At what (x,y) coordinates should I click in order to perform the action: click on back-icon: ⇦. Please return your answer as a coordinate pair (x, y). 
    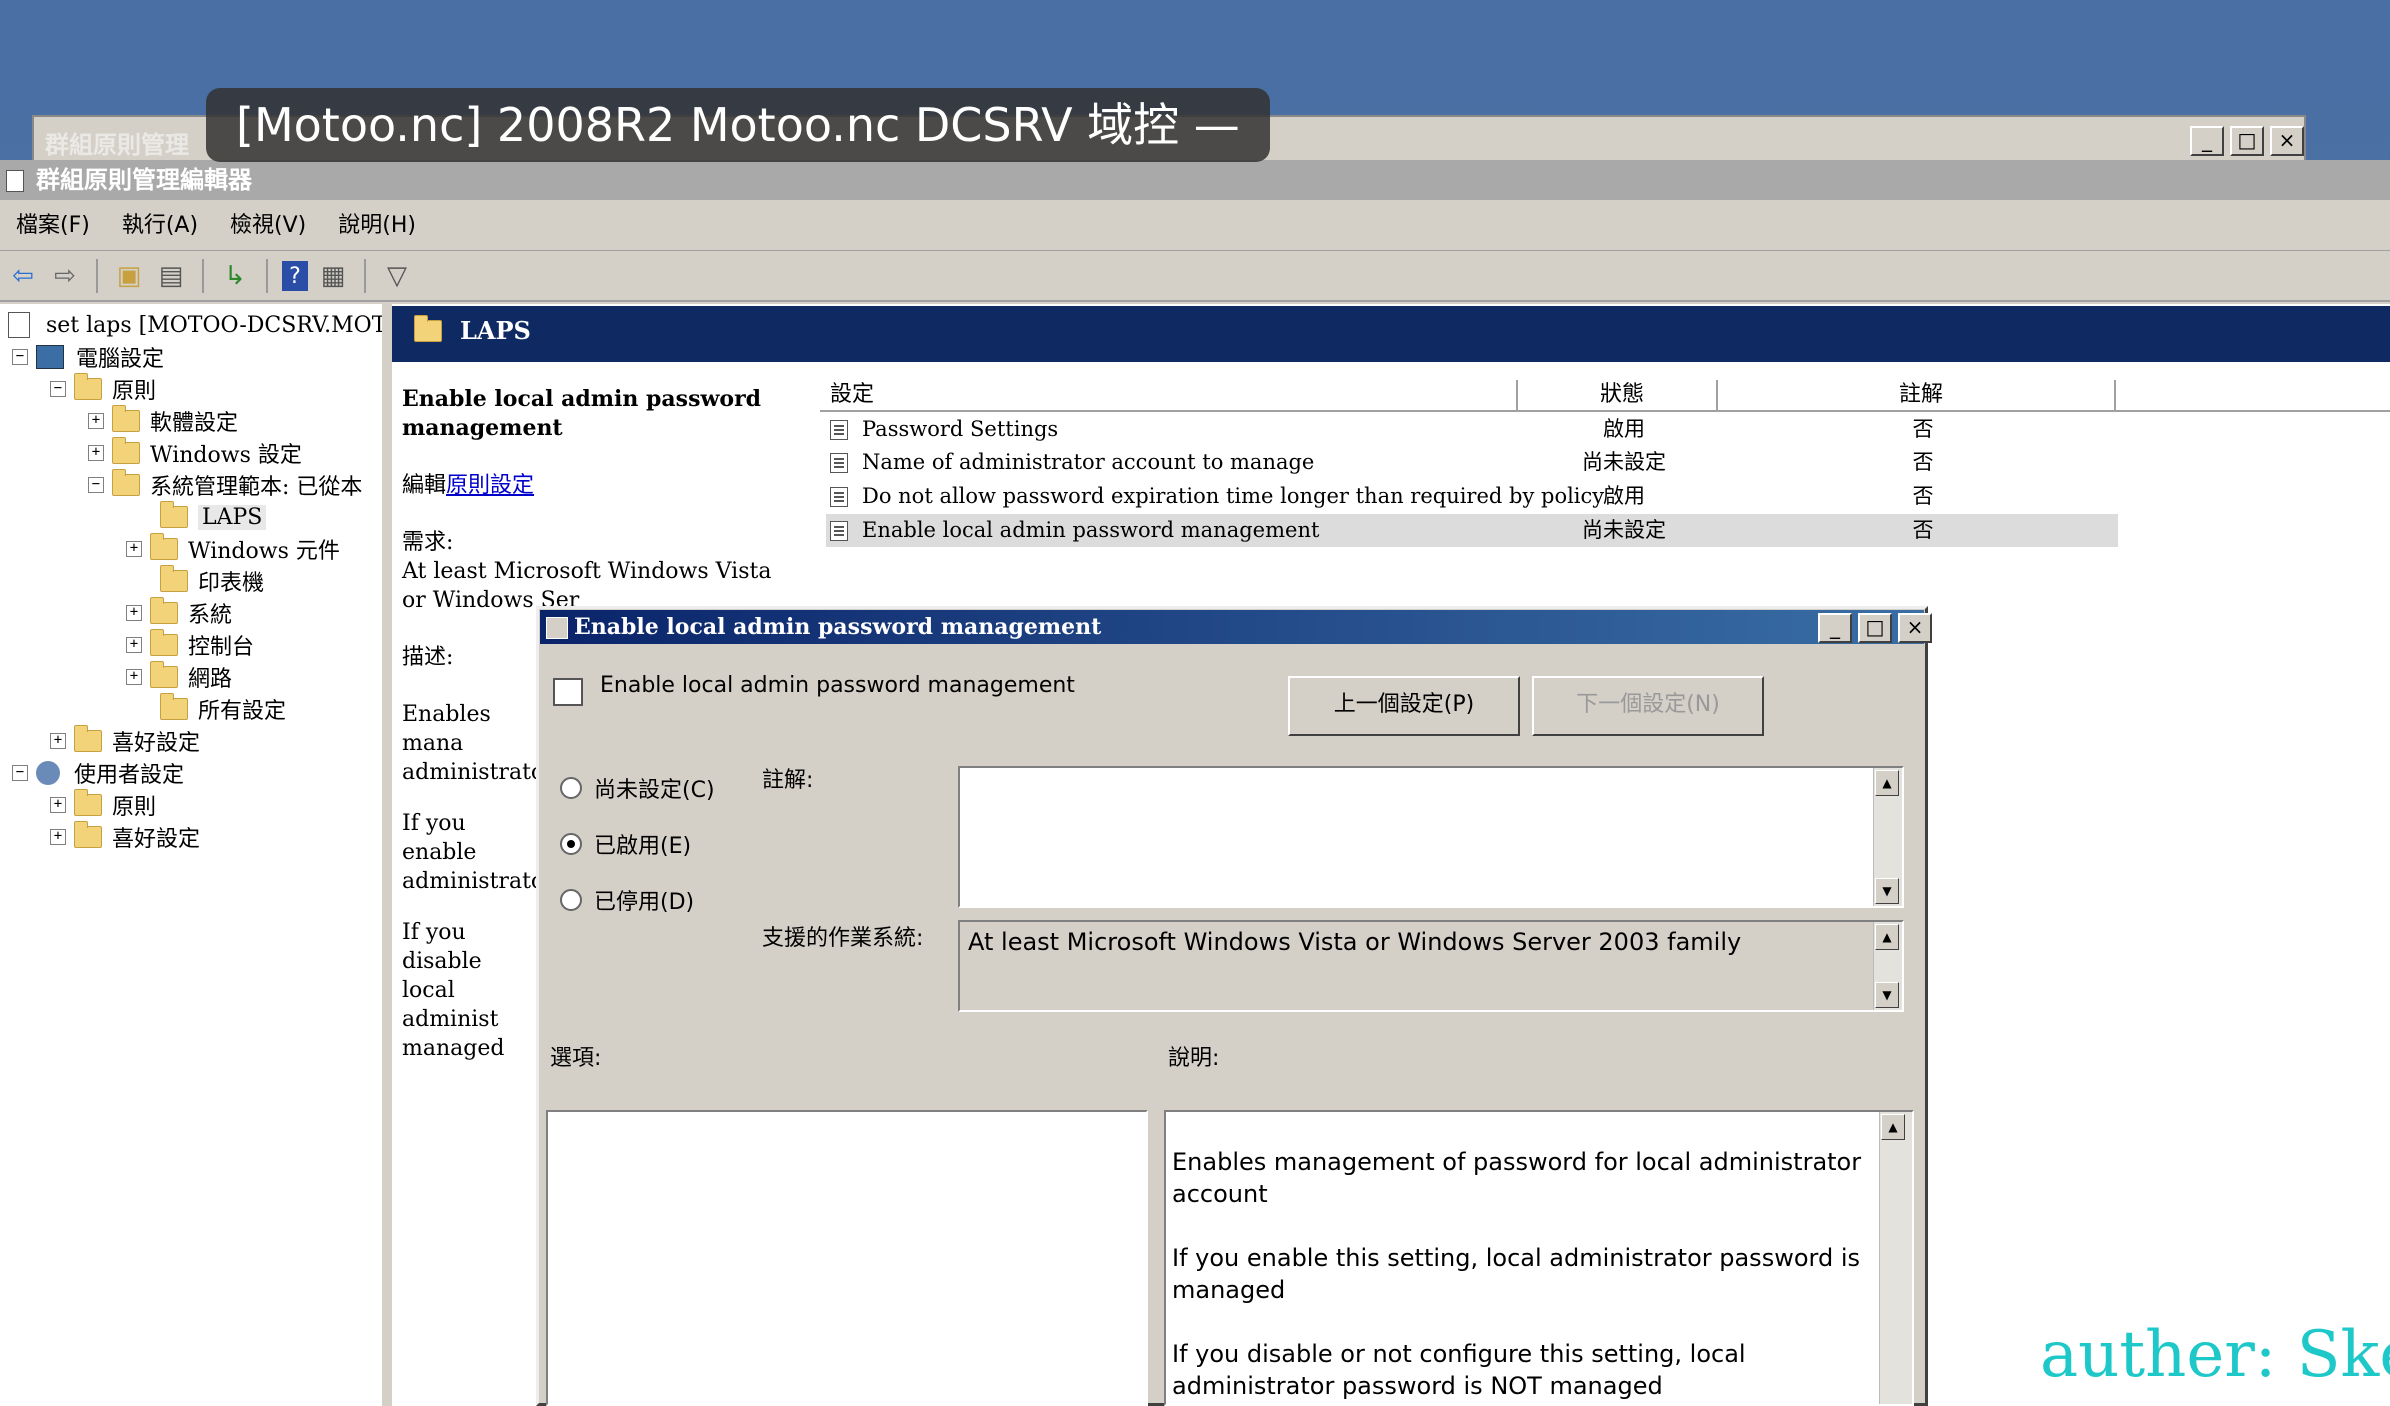
    Looking at the image, I should click on (23, 276).